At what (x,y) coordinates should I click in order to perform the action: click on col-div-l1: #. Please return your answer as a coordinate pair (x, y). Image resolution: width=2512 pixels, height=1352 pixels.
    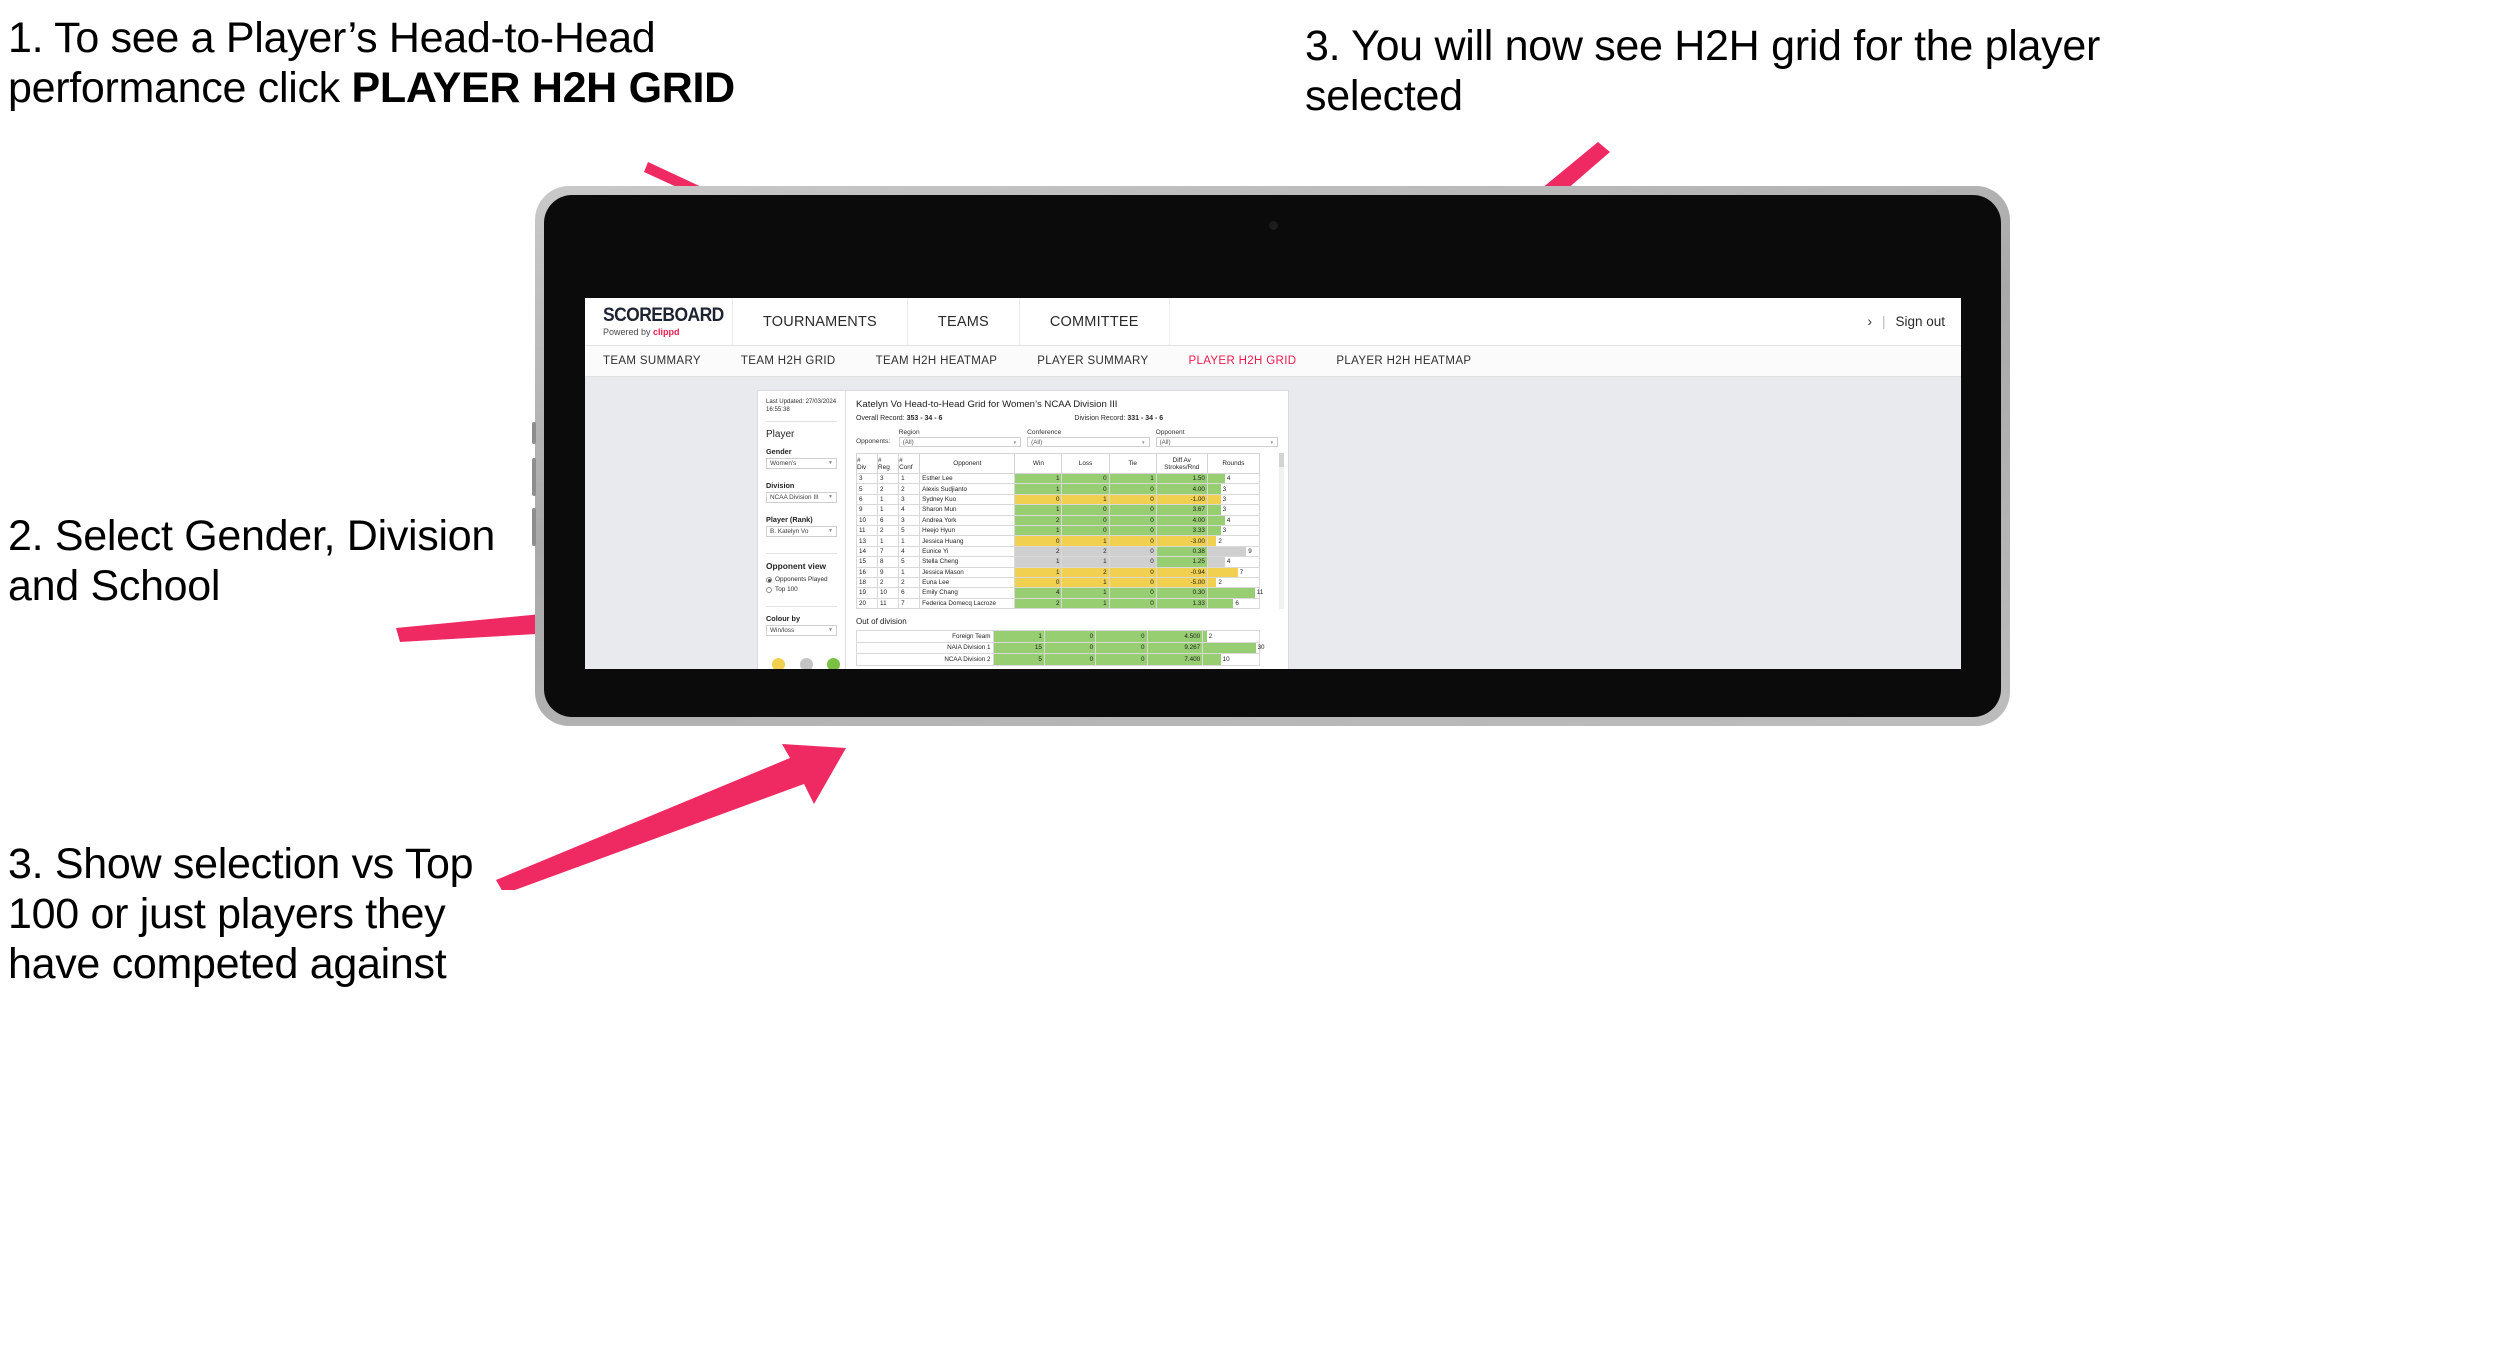
    Looking at the image, I should click on (859, 460).